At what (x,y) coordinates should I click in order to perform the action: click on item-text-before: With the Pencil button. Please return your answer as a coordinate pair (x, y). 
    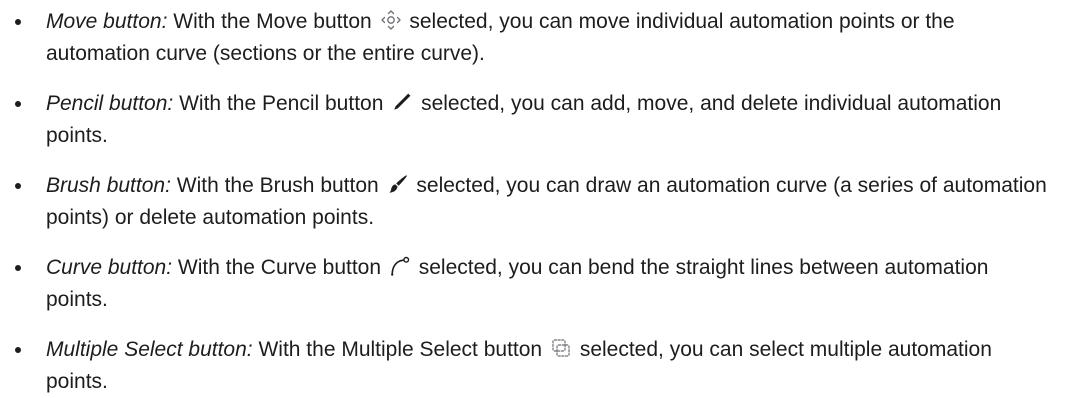
    Looking at the image, I should click on (281, 103).